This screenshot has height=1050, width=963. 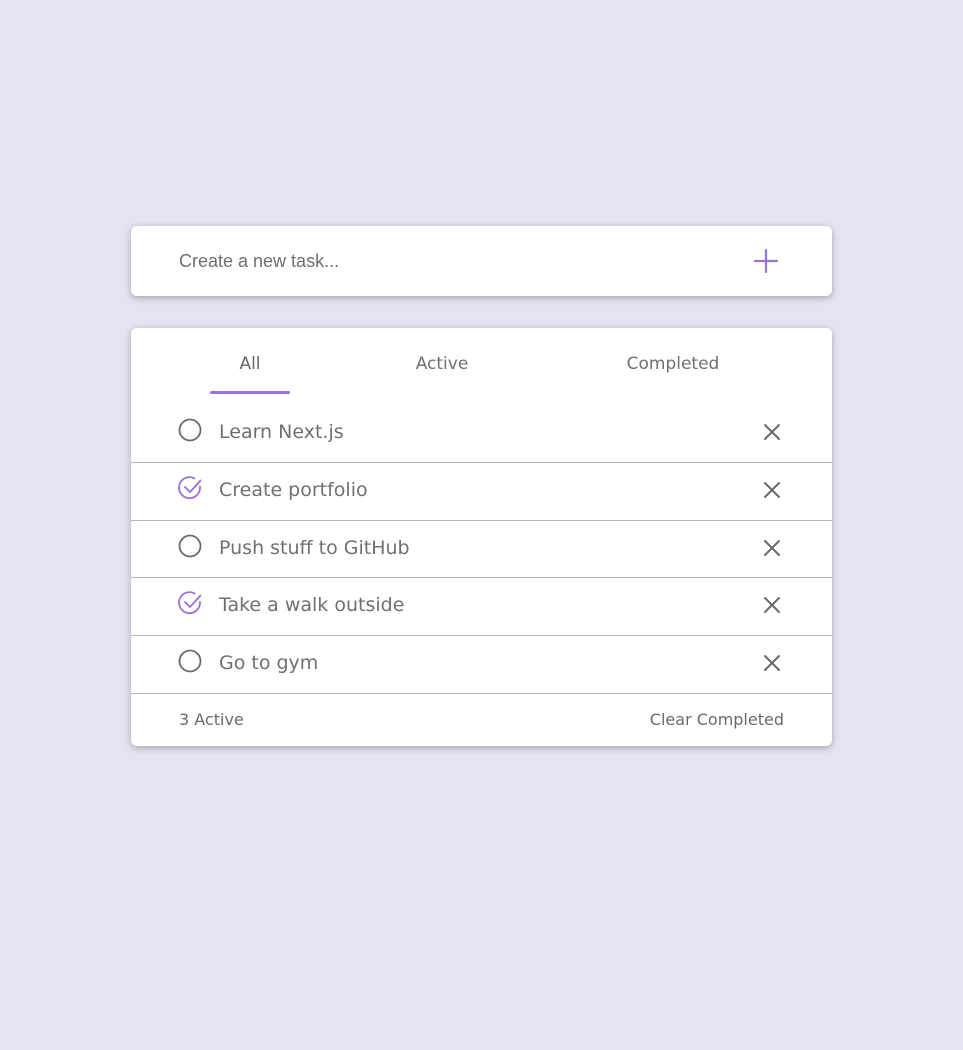 I want to click on tab-active: Active, so click(x=442, y=374).